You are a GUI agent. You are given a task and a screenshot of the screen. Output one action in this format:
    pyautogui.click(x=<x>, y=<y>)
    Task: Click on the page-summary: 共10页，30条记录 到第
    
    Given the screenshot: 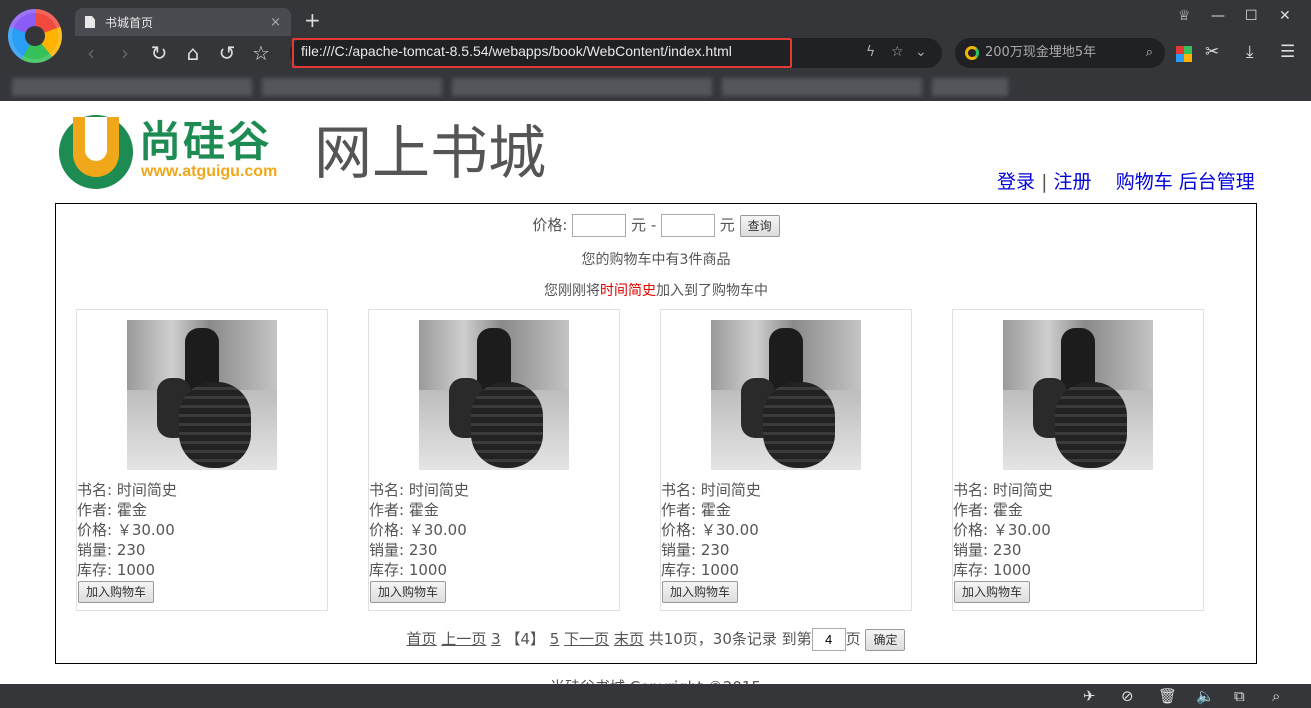 What is the action you would take?
    pyautogui.click(x=730, y=639)
    